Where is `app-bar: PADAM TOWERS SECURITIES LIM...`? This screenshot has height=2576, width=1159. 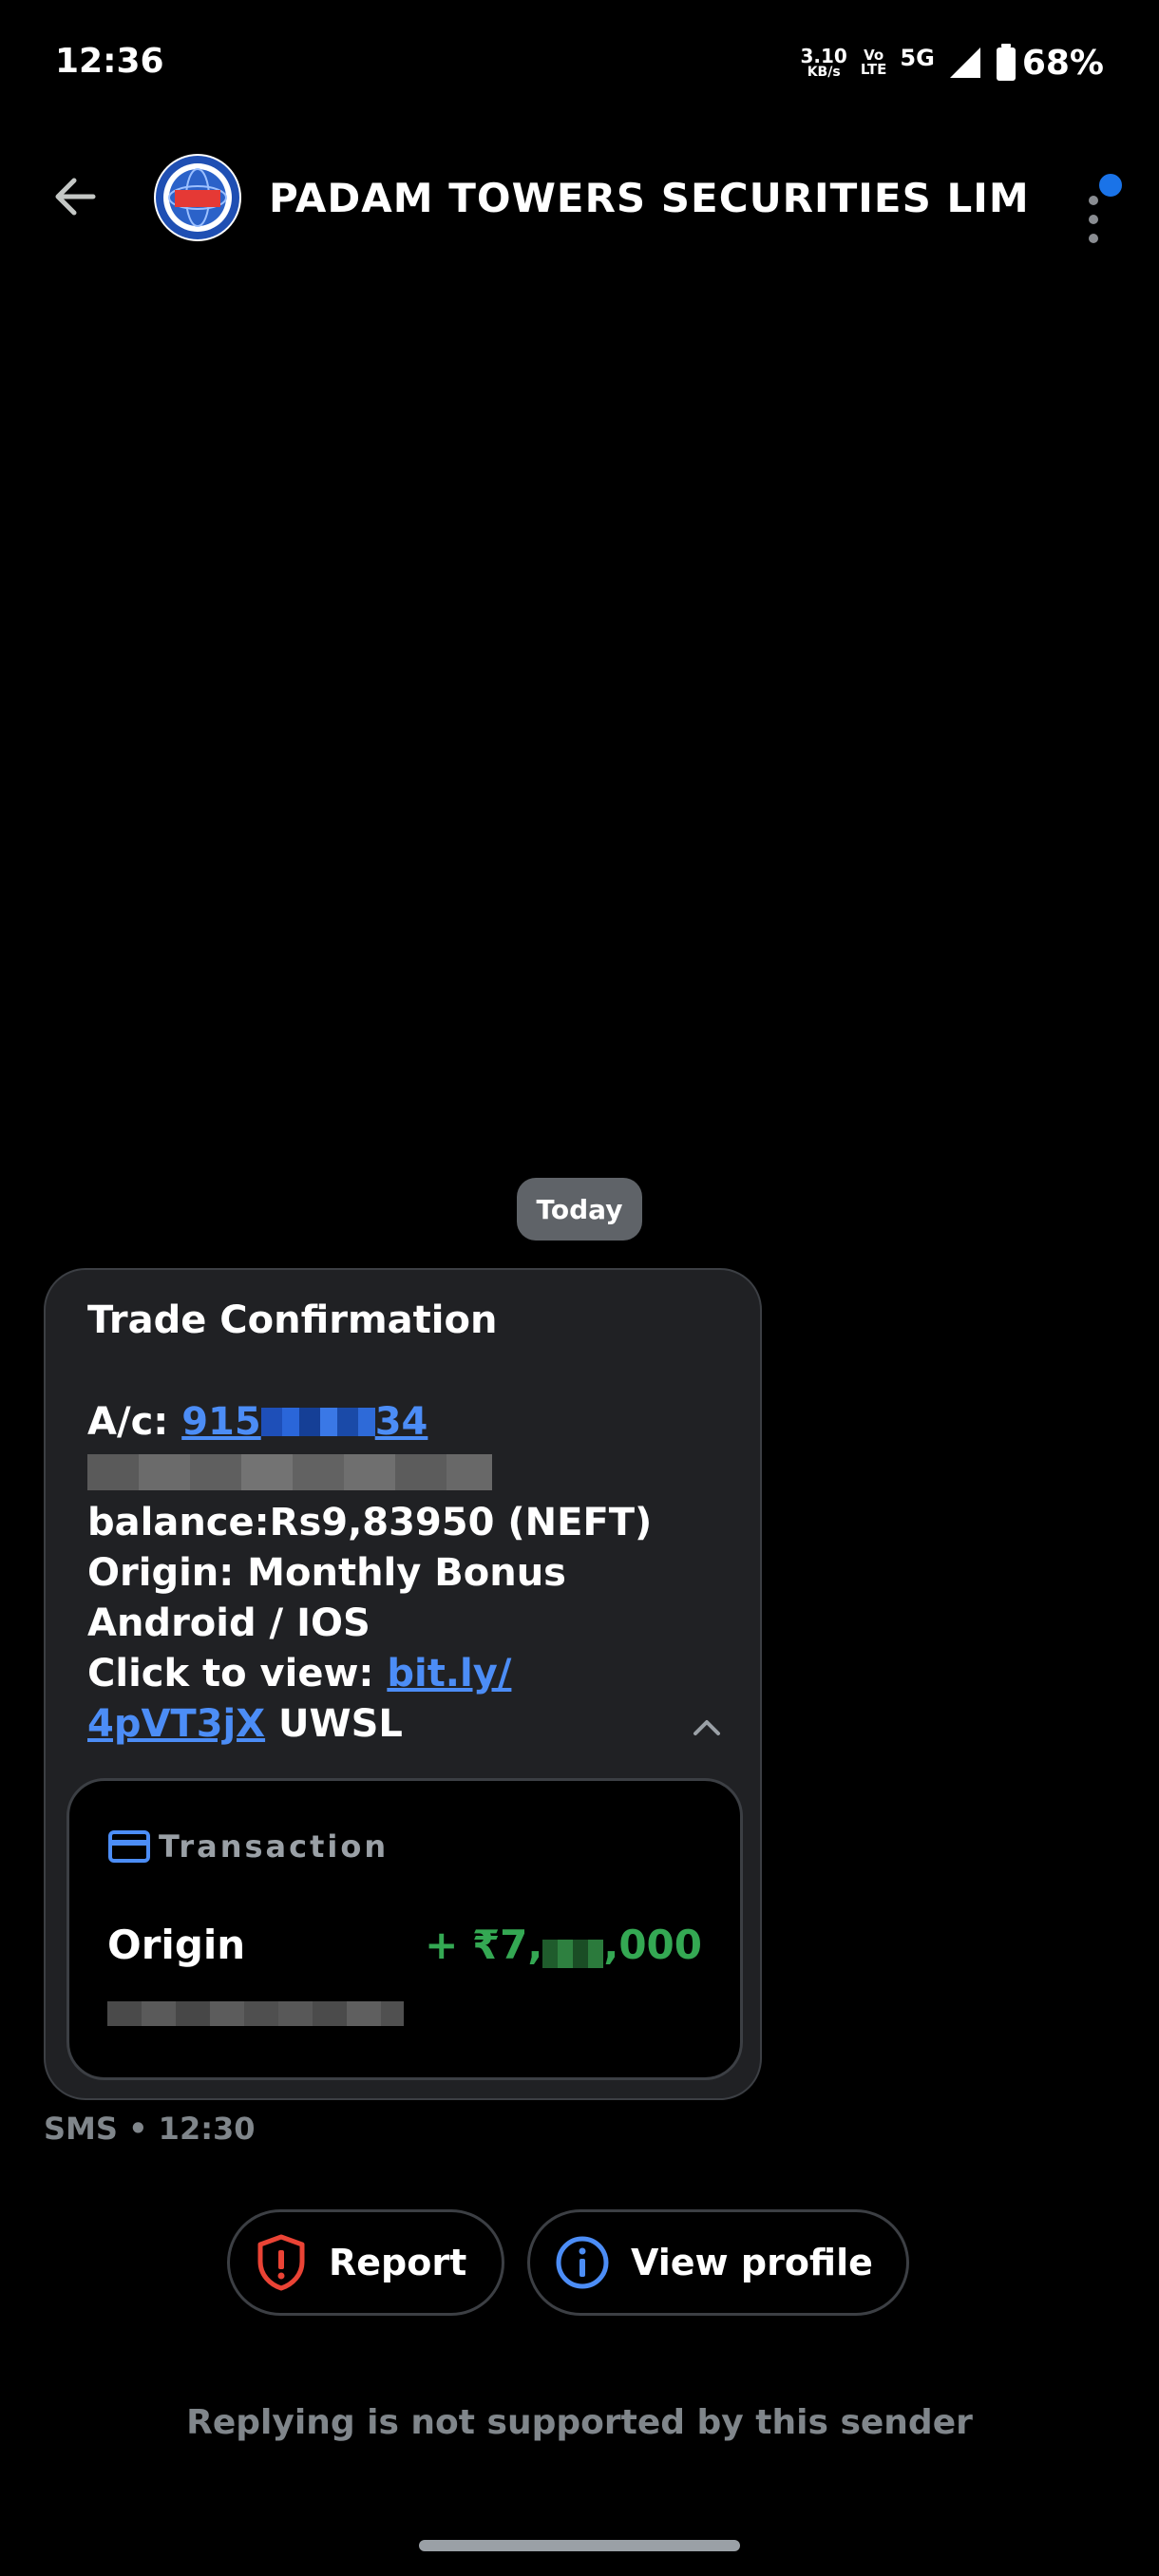
app-bar: PADAM TOWERS SECURITIES LIM... is located at coordinates (579, 197).